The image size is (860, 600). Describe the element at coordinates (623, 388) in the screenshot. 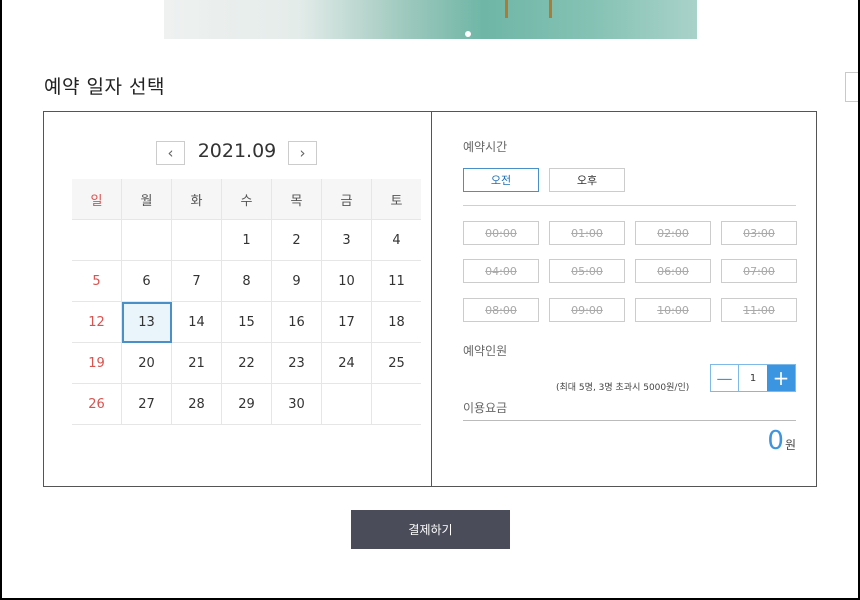

I see `people-limit-note: (최대 5명, 3명 초과시 5000원/인)` at that location.